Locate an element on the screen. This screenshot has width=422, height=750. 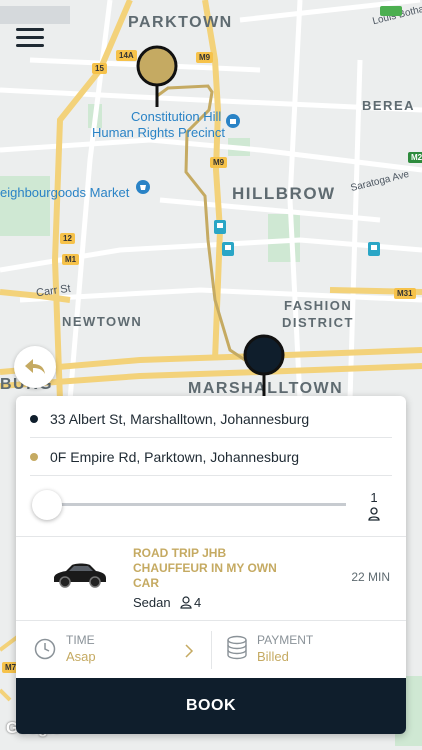
pickup-address: 0F Empire Rd, Parktown, Johannesburg is located at coordinates (175, 457).